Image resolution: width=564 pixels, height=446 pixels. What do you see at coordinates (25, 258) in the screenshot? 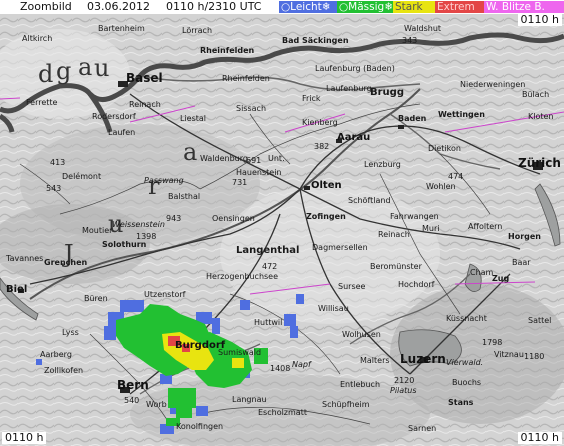
I see `place-label: Tavannes` at bounding box center [25, 258].